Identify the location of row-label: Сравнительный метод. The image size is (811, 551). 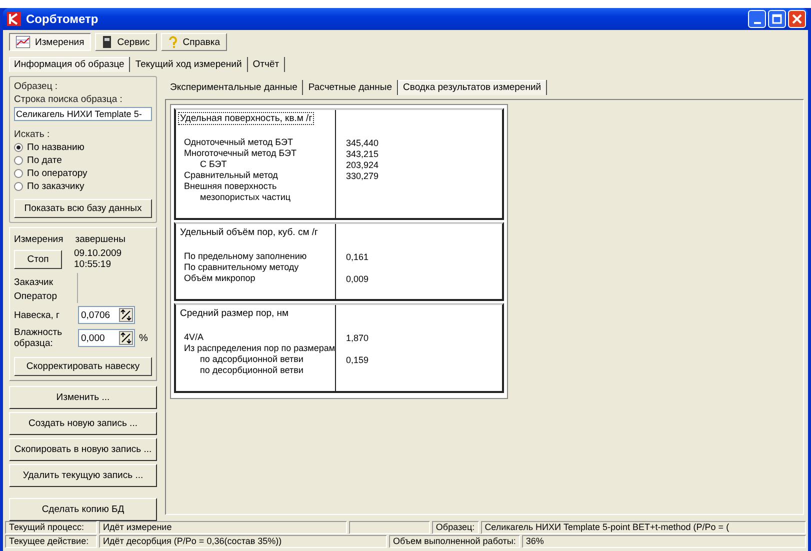
(231, 175).